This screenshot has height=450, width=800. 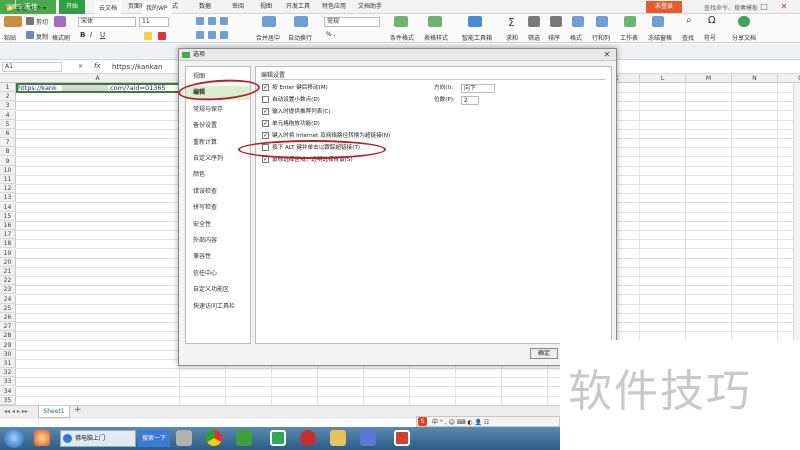 I want to click on copy-icon, so click(x=30, y=35).